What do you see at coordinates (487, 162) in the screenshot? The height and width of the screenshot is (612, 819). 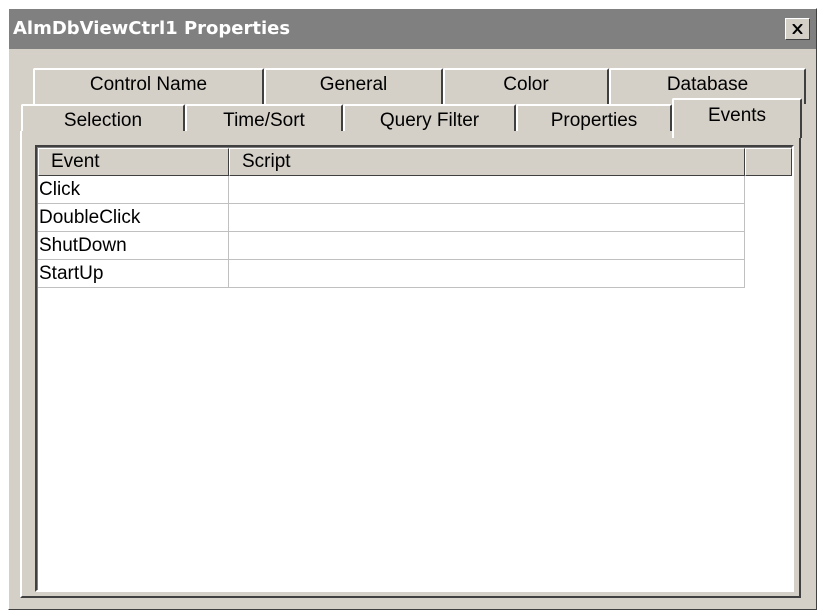 I see `column-header-script: Script` at bounding box center [487, 162].